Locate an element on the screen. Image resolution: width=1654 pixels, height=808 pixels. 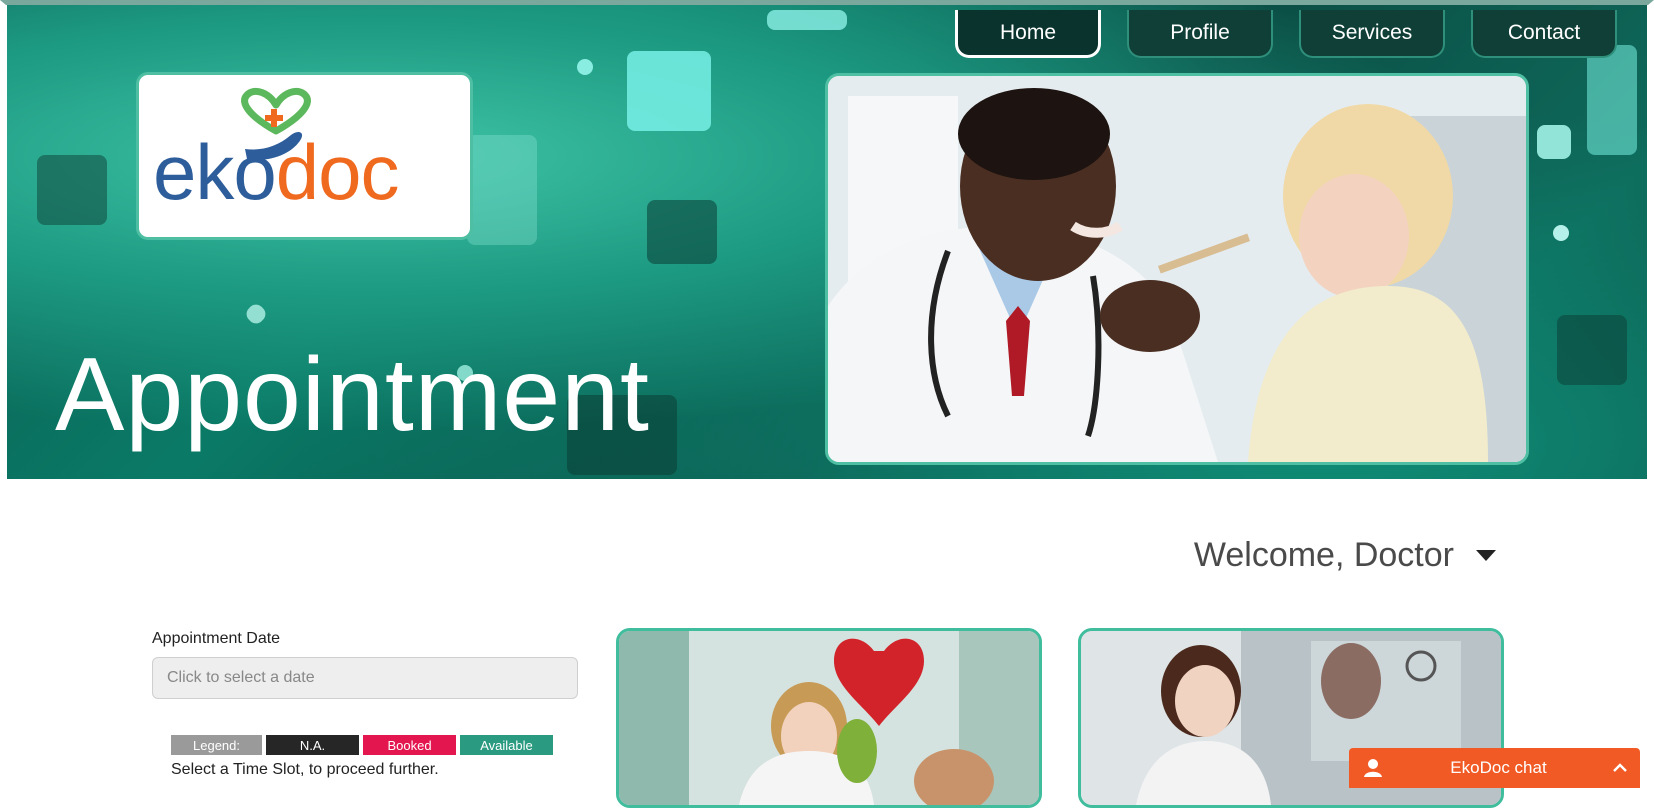
appointment-date-input is located at coordinates (365, 678).